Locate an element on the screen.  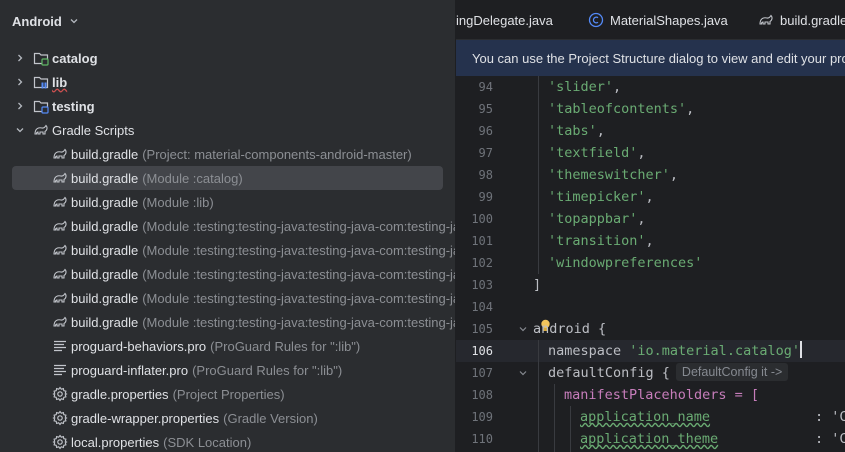
tab-materialshapes-java: MaterialShapes.java is located at coordinates (658, 20).